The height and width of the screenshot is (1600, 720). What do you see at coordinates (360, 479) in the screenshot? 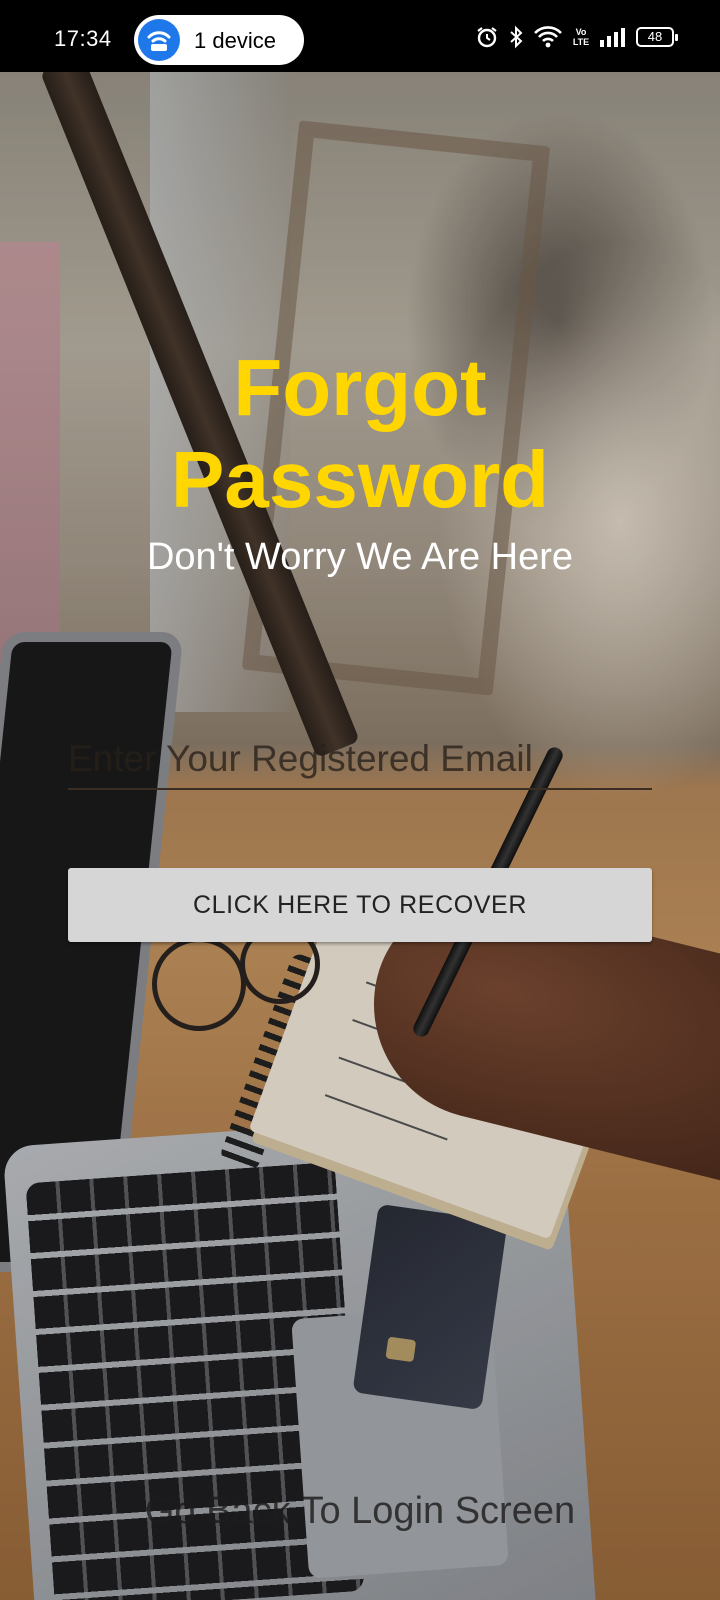
I see `page-title-line2: Password` at bounding box center [360, 479].